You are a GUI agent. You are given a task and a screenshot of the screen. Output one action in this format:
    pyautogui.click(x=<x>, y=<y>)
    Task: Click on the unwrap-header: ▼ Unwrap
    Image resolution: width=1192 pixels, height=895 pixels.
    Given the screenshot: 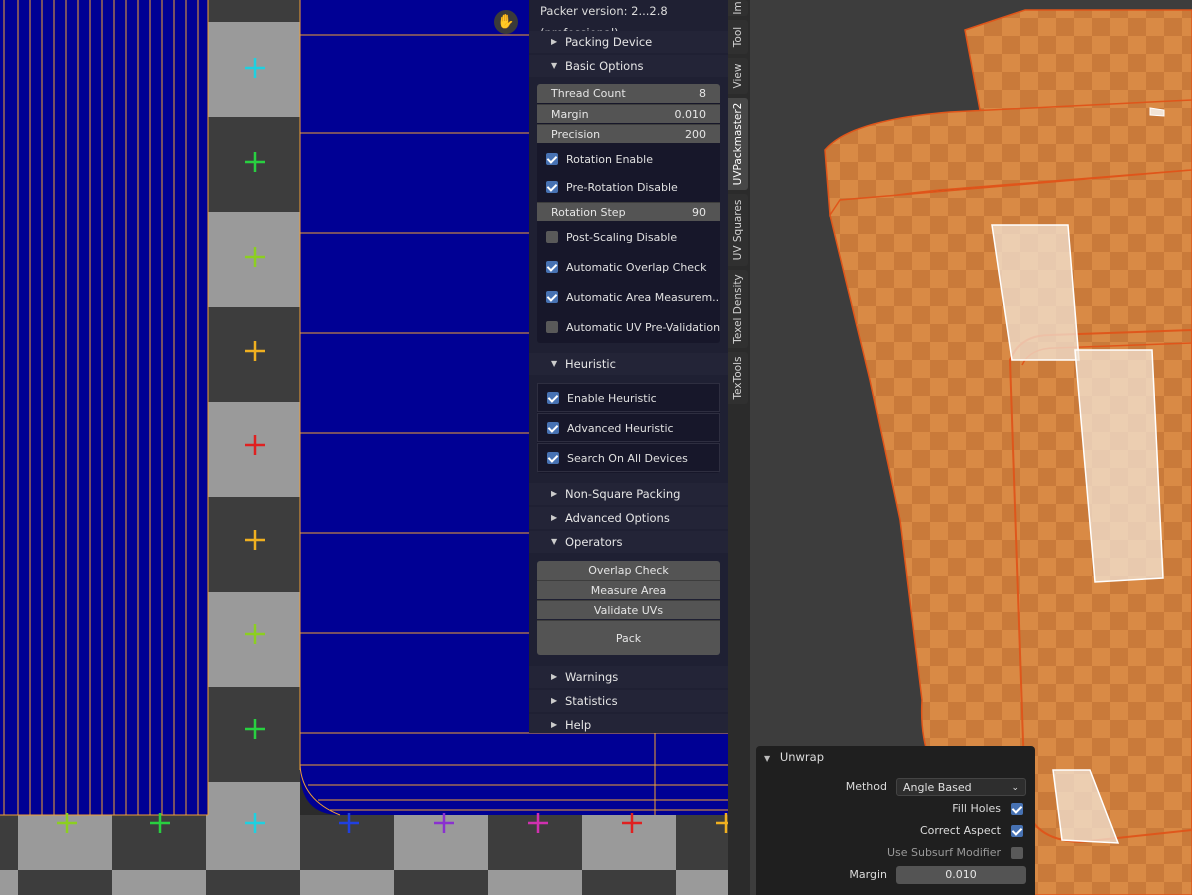 What is the action you would take?
    pyautogui.click(x=794, y=757)
    